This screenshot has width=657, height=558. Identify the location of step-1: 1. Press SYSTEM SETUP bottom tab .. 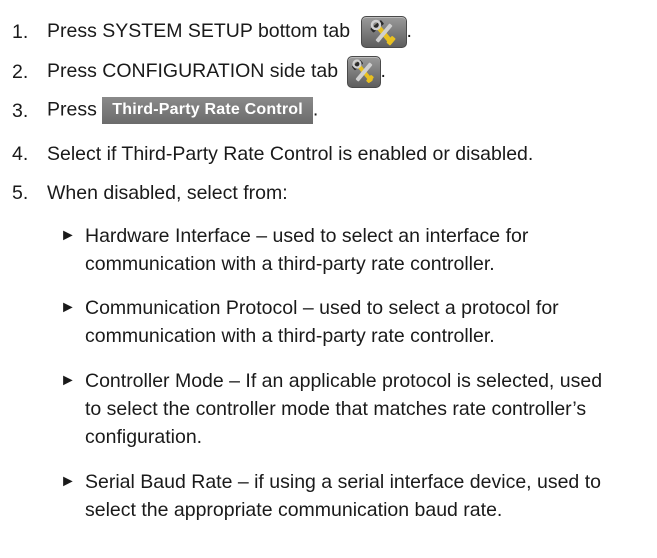
(328, 30).